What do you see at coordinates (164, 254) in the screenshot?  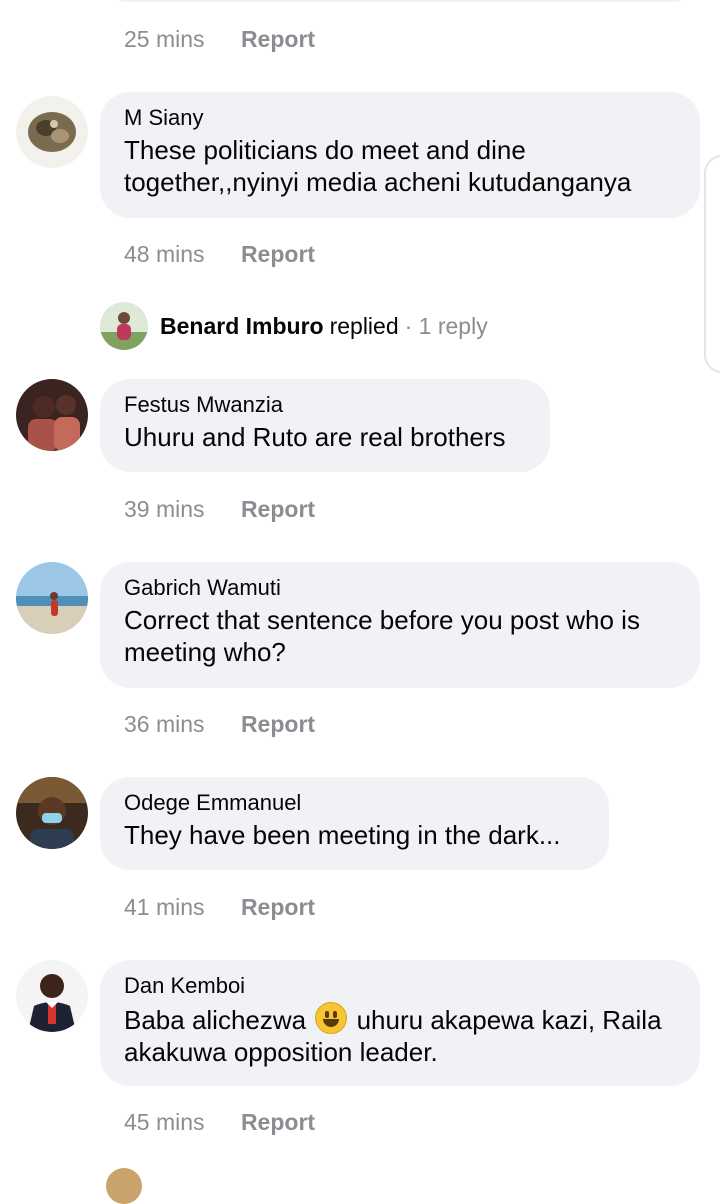 I see `comment-time: 48 mins` at bounding box center [164, 254].